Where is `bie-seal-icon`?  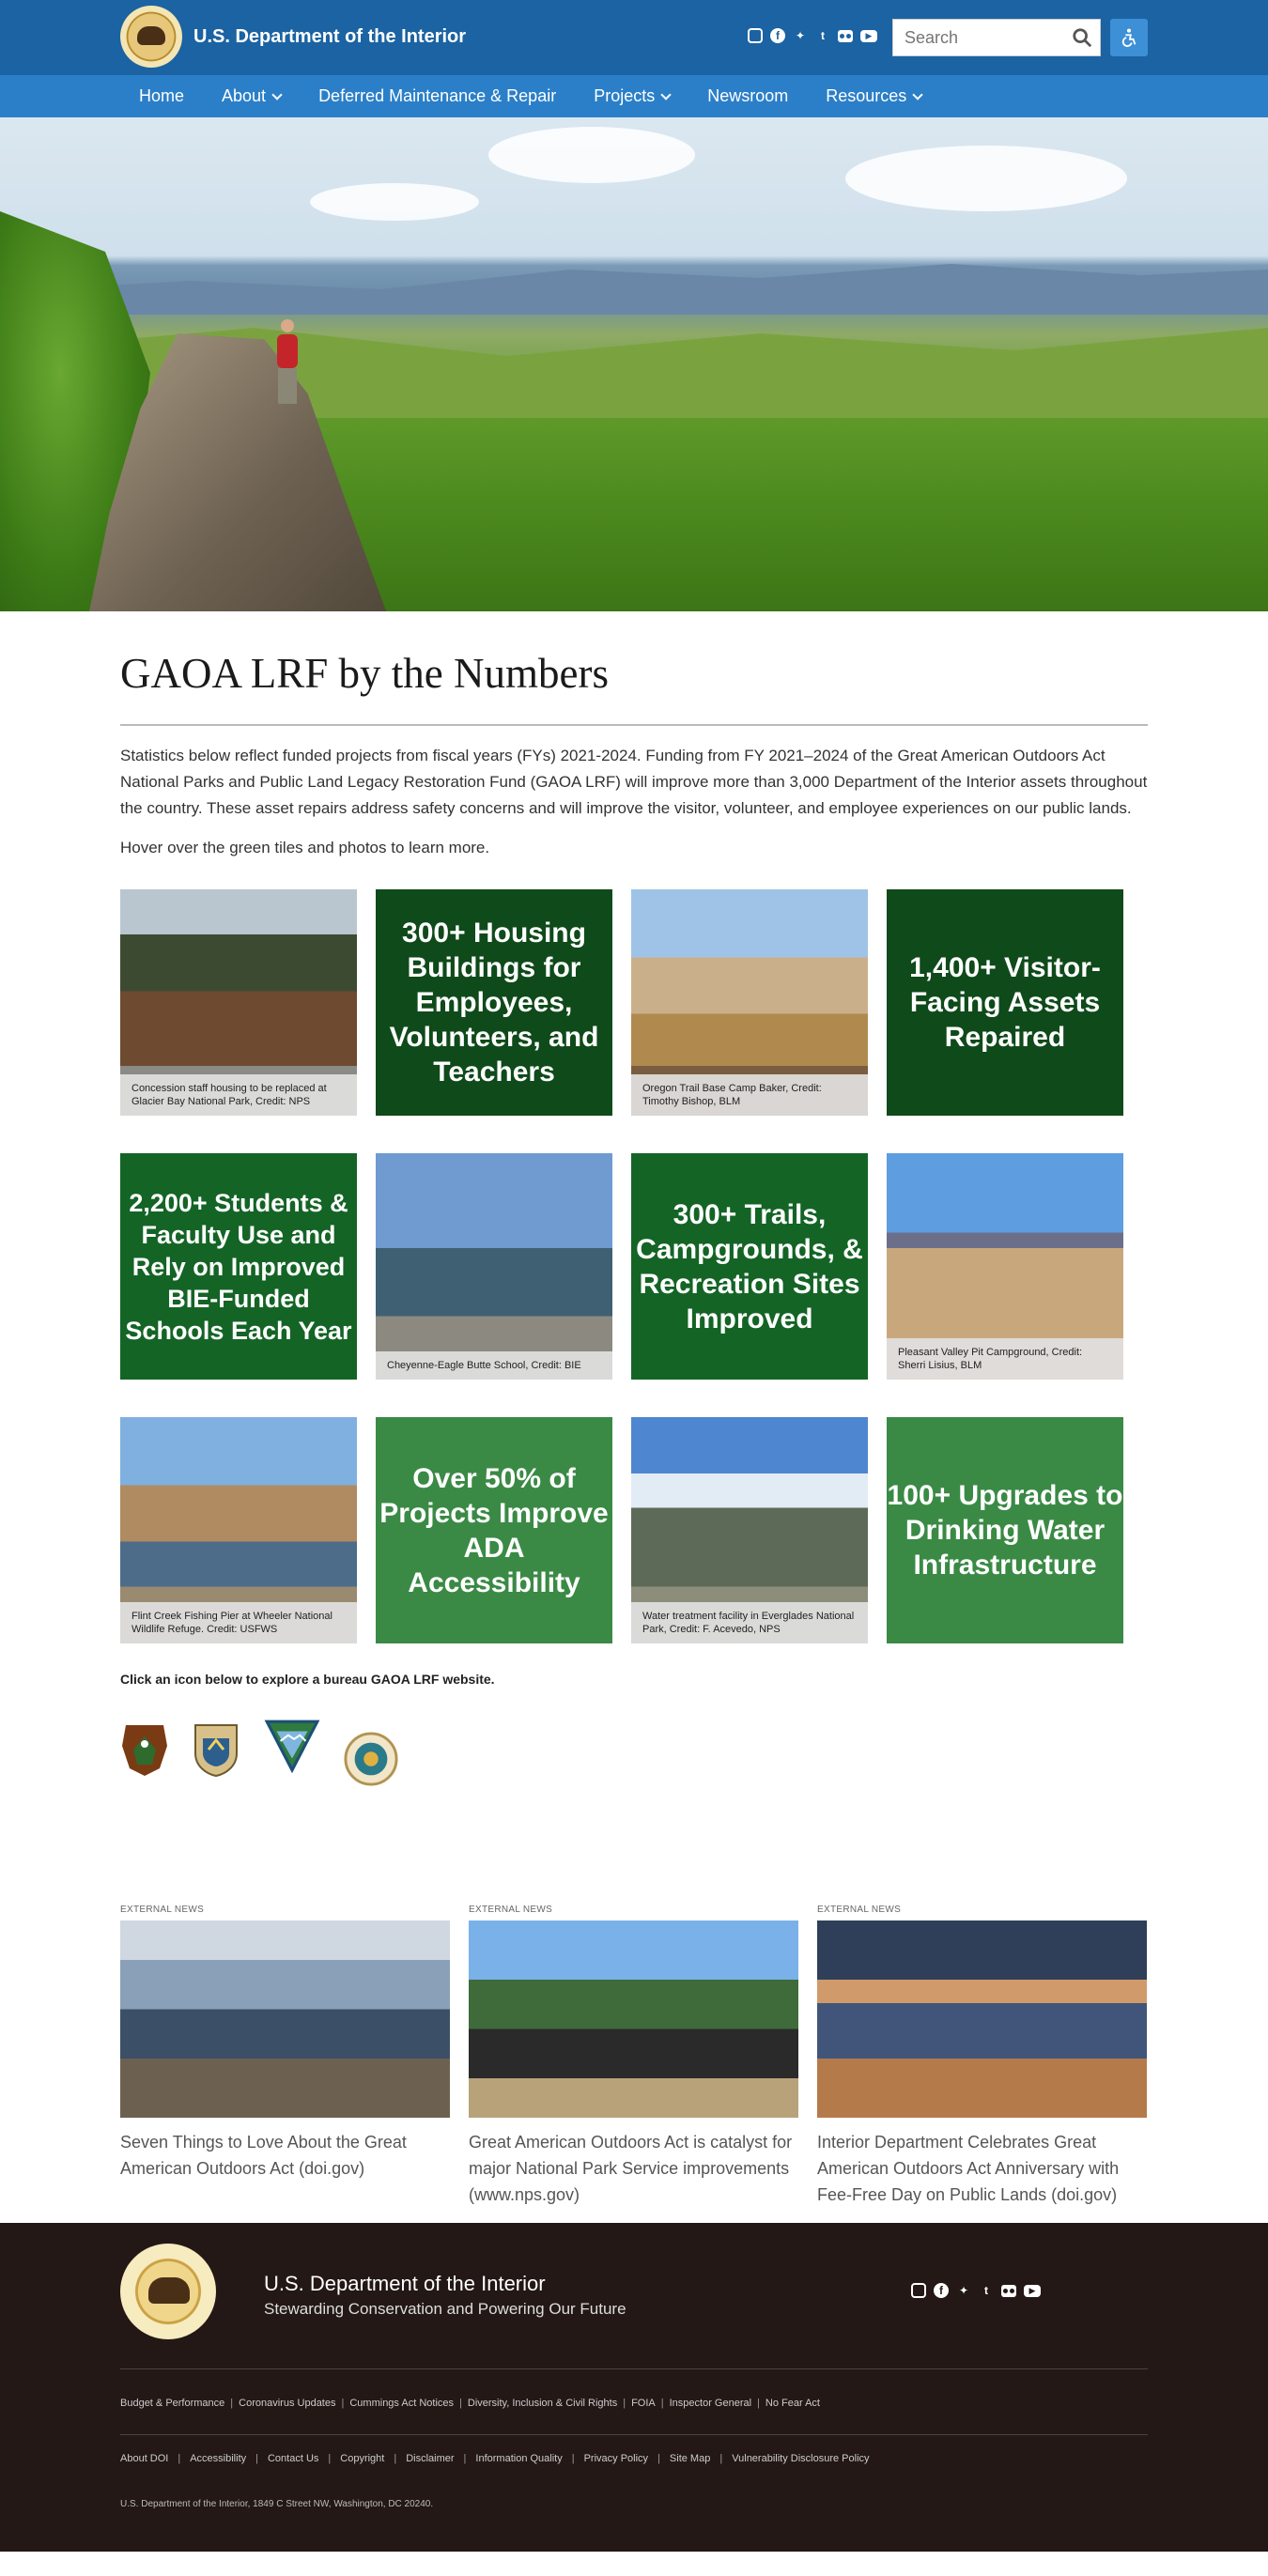 bie-seal-icon is located at coordinates (371, 1759).